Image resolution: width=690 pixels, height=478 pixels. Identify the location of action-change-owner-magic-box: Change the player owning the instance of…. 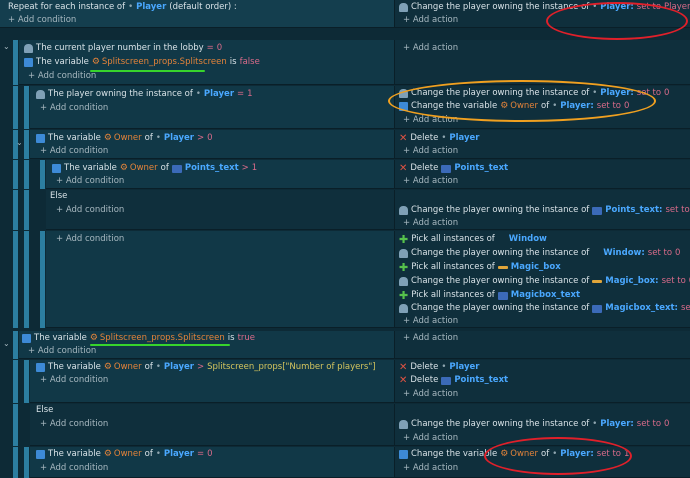
(544, 281).